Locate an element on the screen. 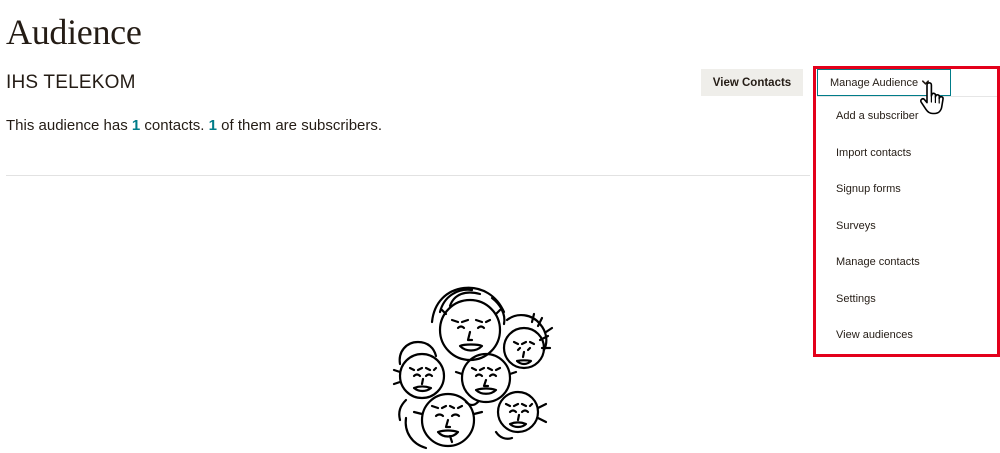  subscribers-count: 1 is located at coordinates (212, 125).